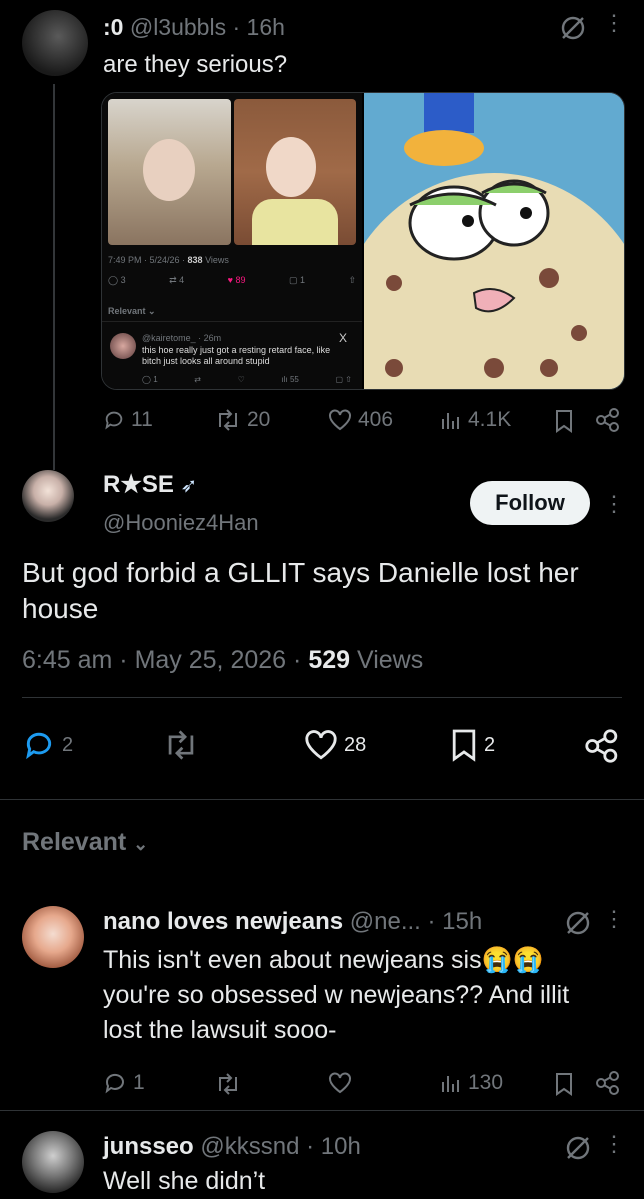  What do you see at coordinates (132, 311) in the screenshot?
I see `embedded-relevant: Relevant ⌄` at bounding box center [132, 311].